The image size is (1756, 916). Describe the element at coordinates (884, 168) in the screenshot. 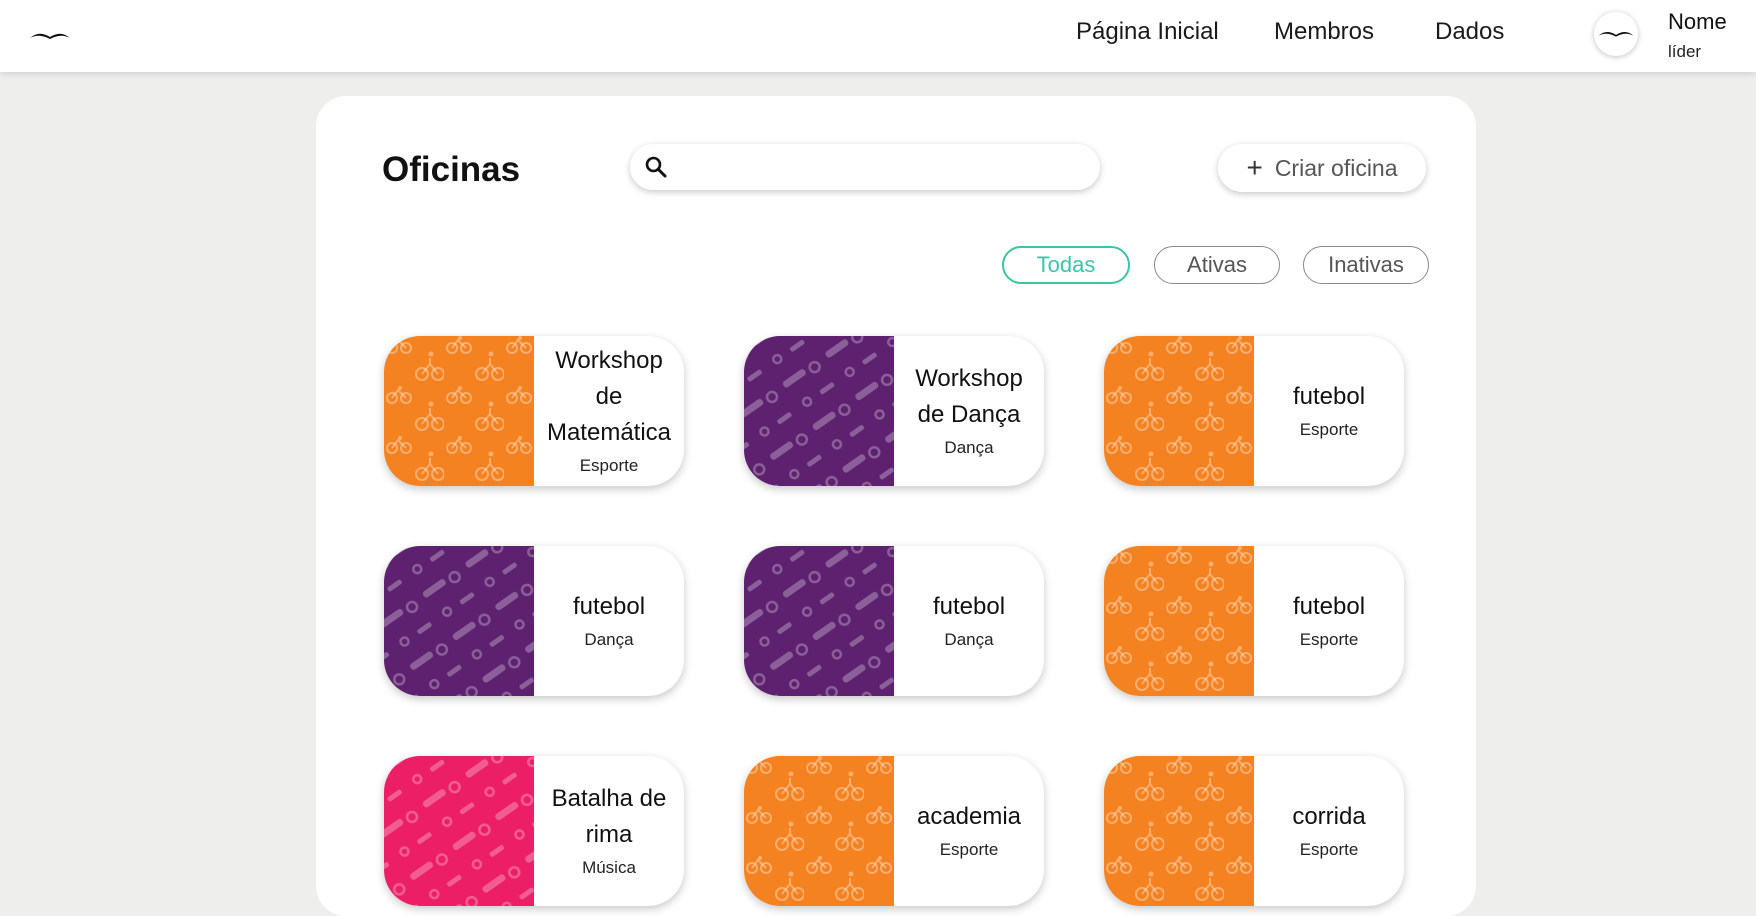

I see `search-input` at that location.